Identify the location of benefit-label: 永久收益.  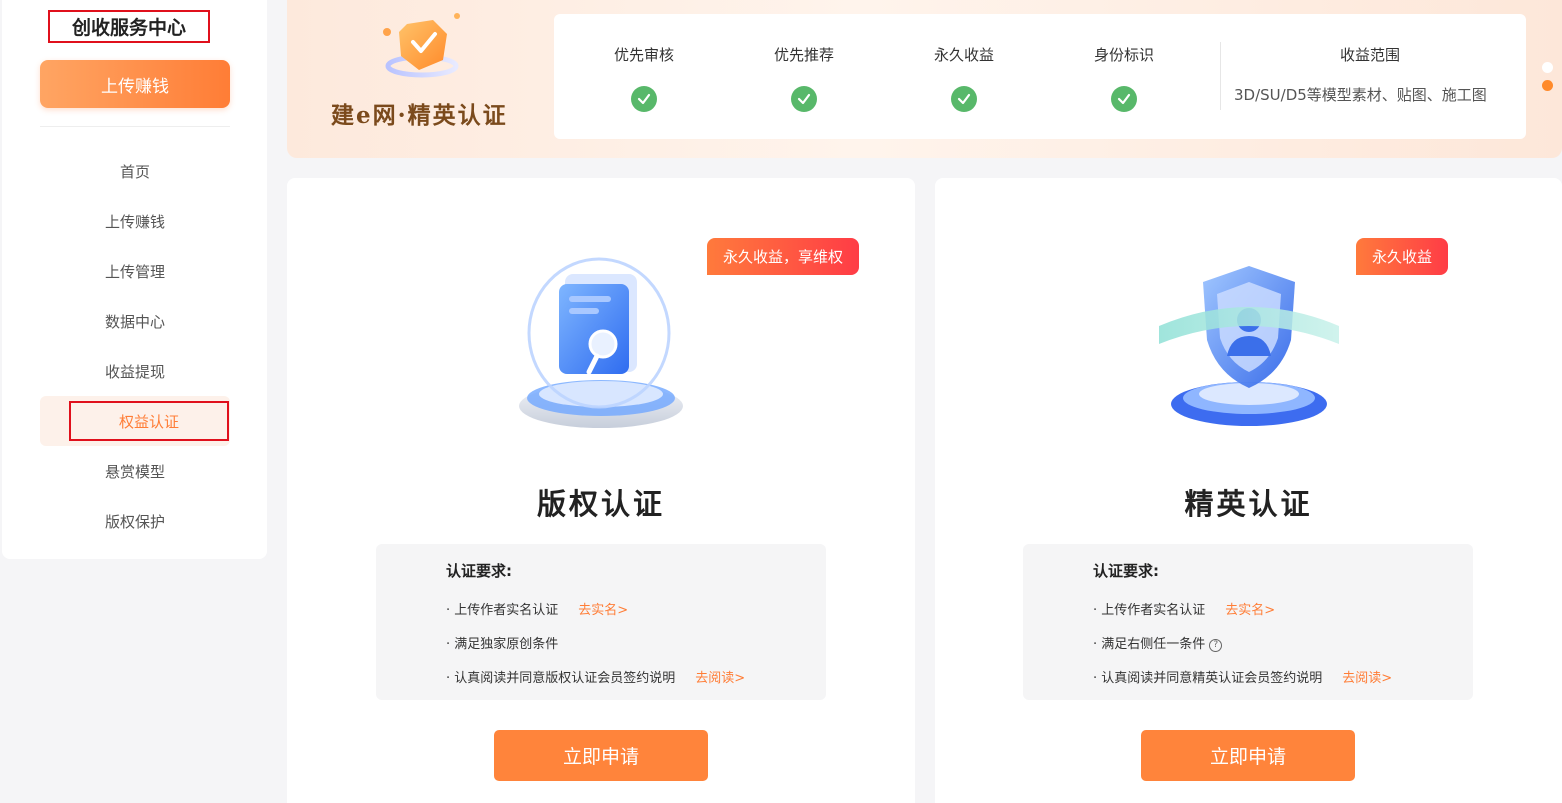
(963, 55).